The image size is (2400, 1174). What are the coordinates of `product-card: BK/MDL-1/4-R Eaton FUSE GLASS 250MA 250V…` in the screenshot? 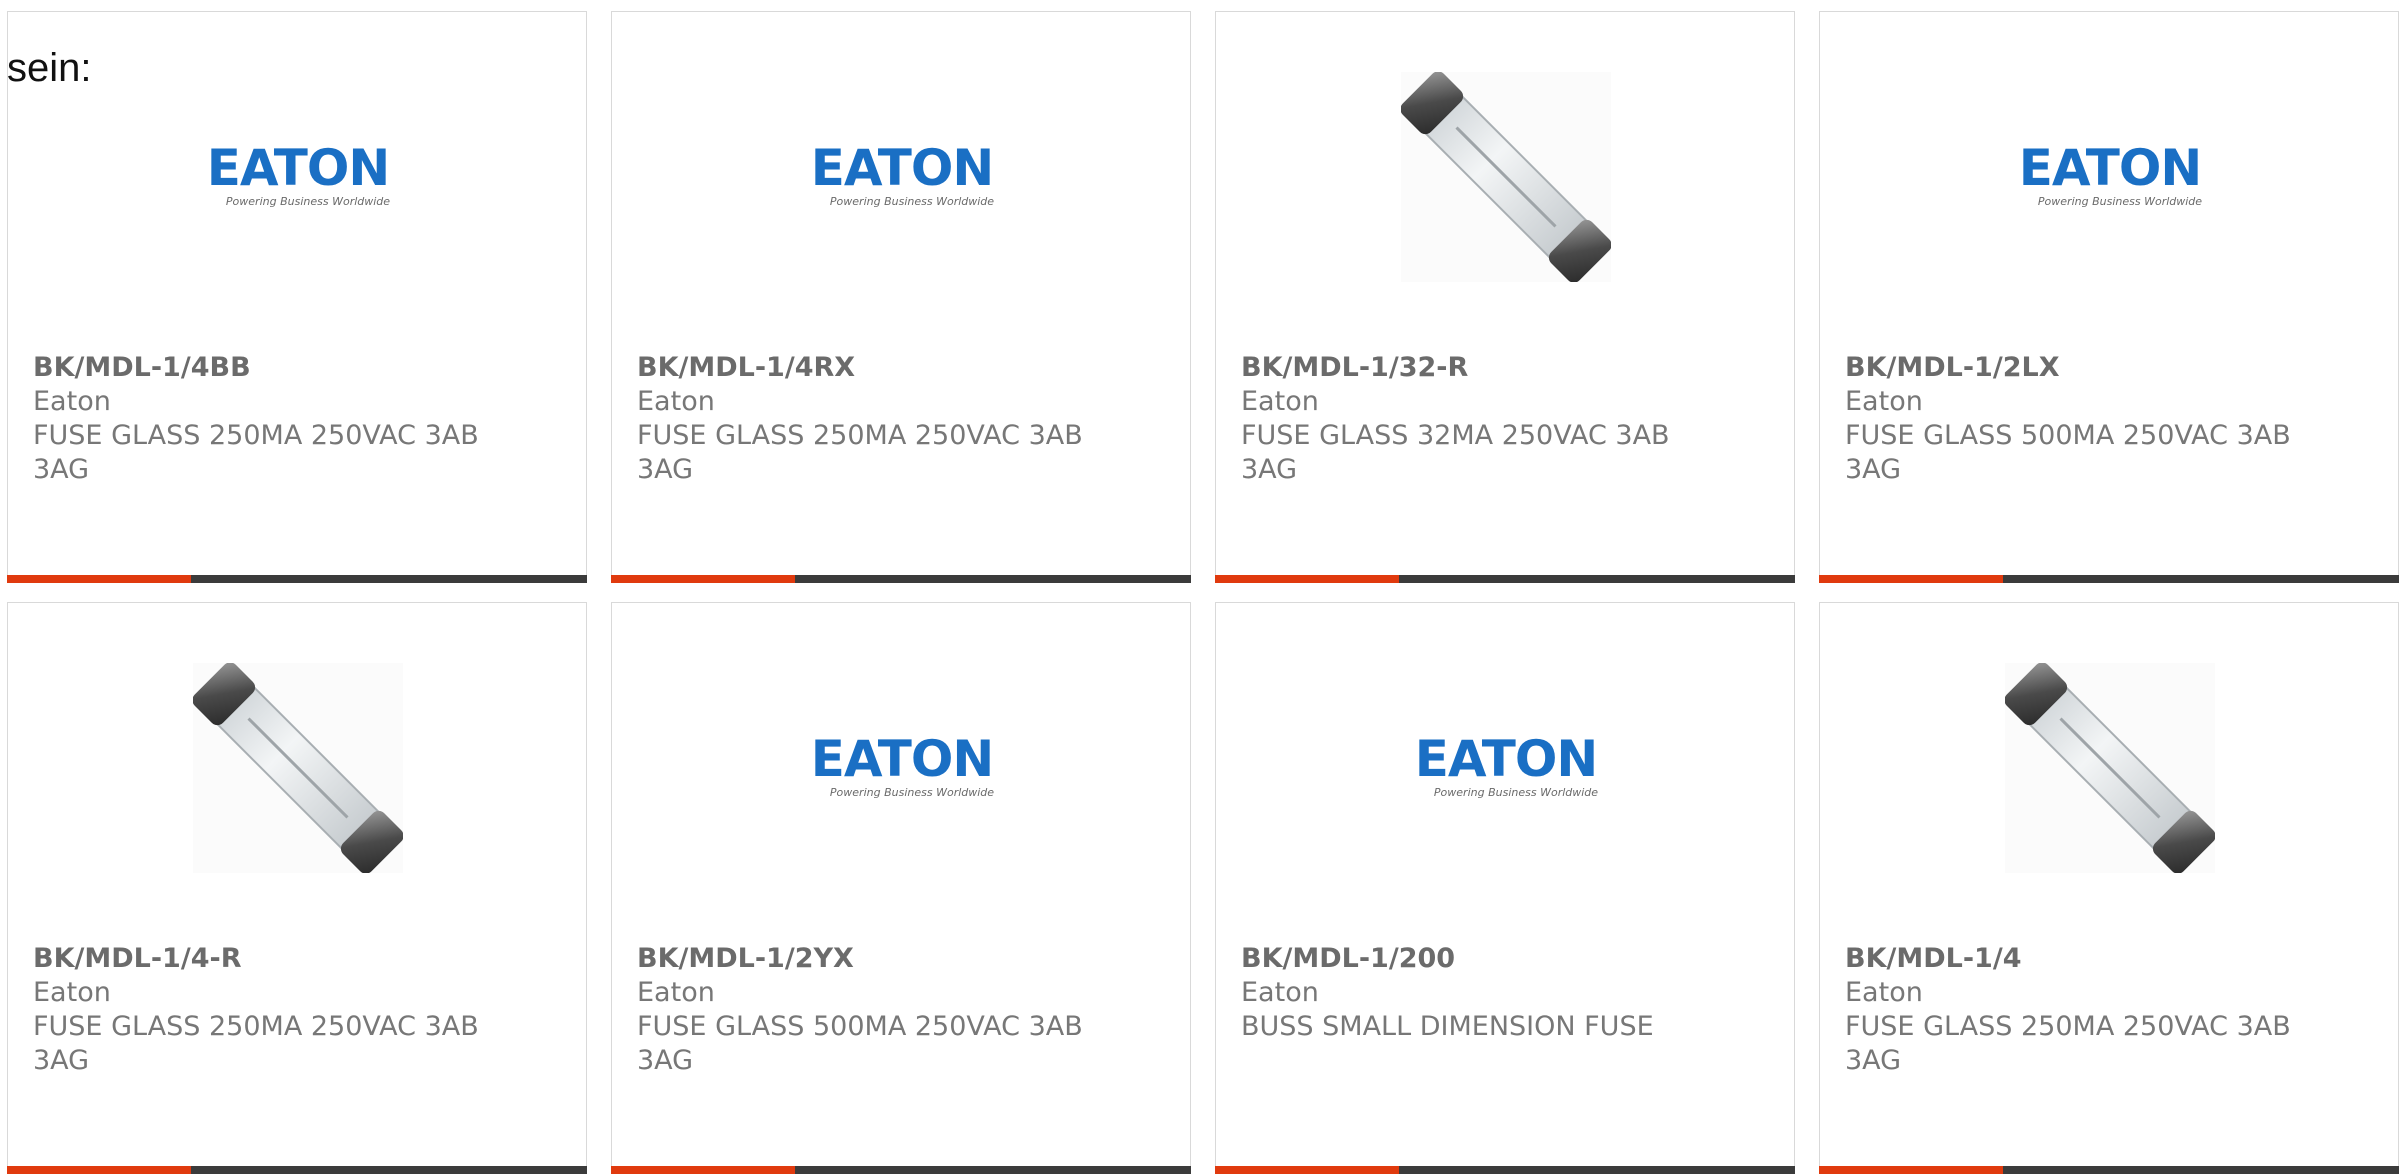 It's located at (297, 888).